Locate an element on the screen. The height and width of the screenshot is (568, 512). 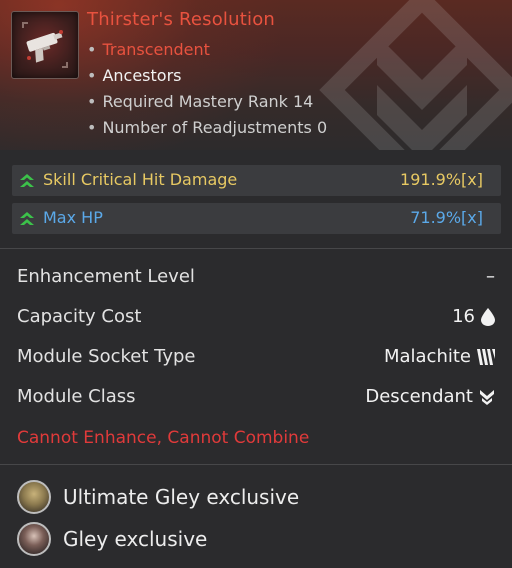
required-mastery-text: Required Mastery Rank 14 is located at coordinates (208, 101).